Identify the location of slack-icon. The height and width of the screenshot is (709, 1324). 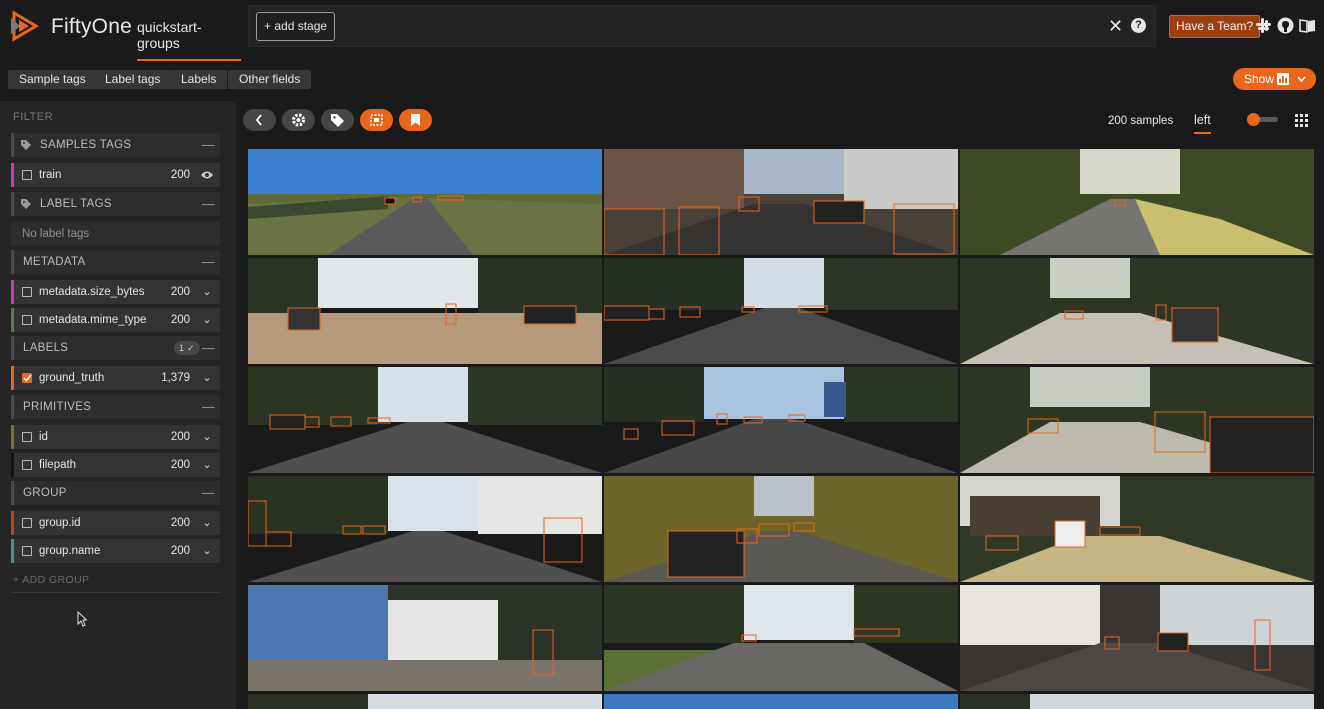
(1263, 25).